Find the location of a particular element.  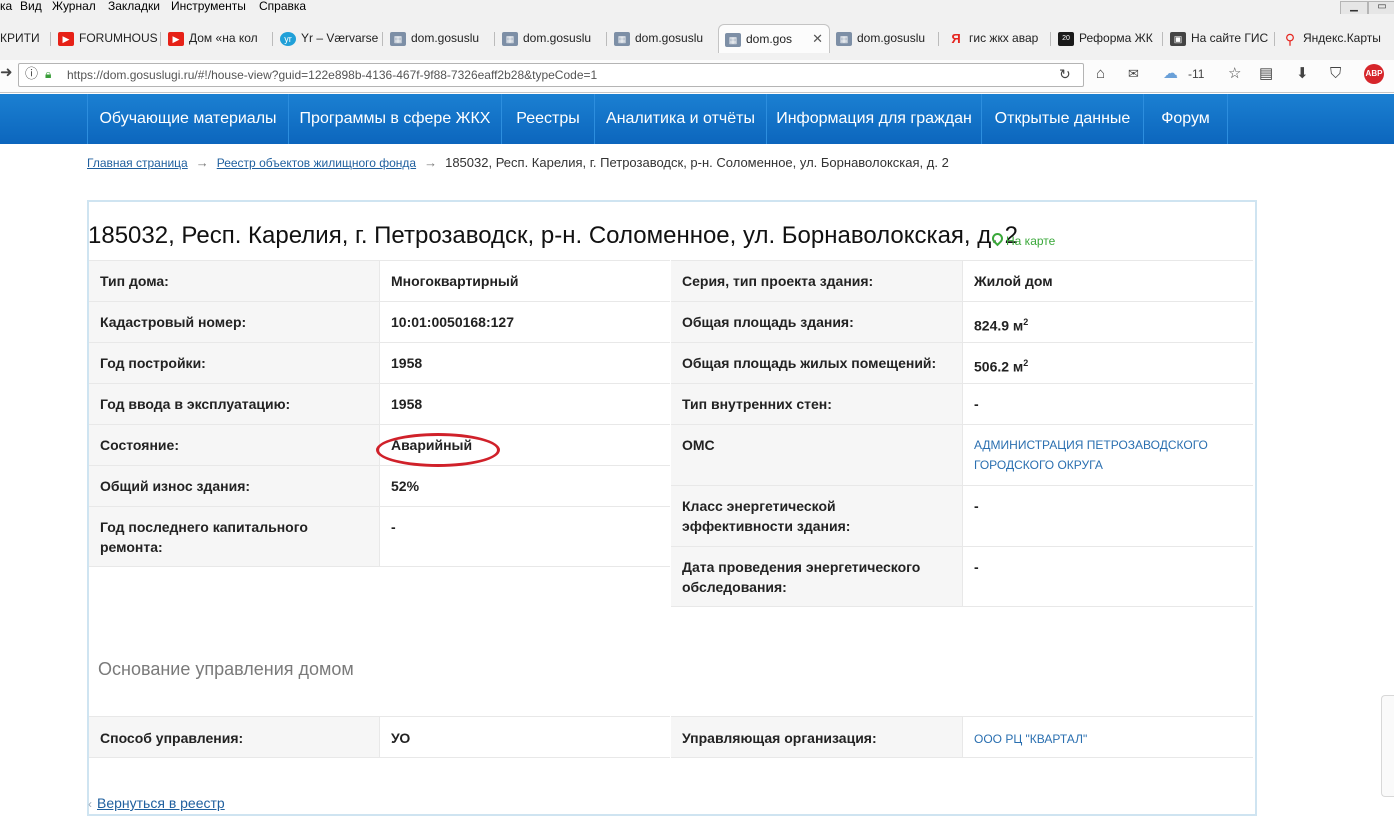

tab: ▶ Дом «на кол is located at coordinates (218, 38).